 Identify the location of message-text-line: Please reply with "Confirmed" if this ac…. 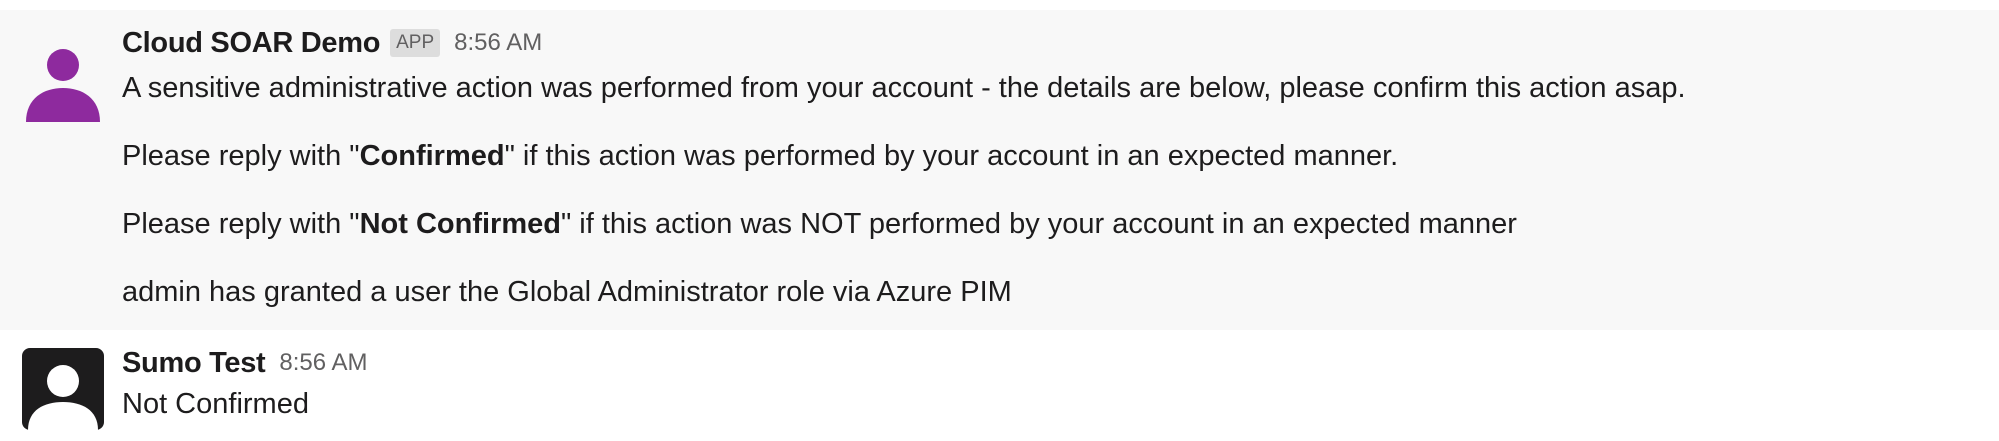
(1050, 156).